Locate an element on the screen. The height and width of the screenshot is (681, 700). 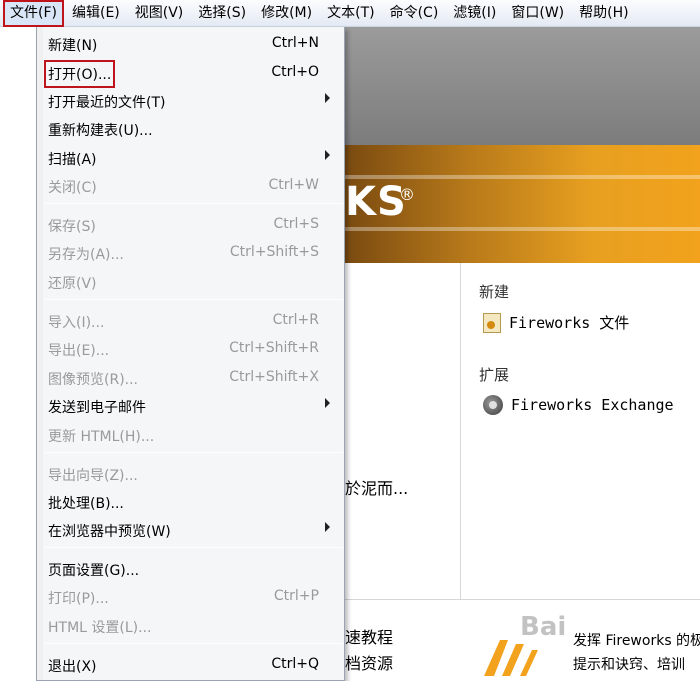
menu-item-open-recent-label: 打开最近的文件(T) is located at coordinates (107, 103).